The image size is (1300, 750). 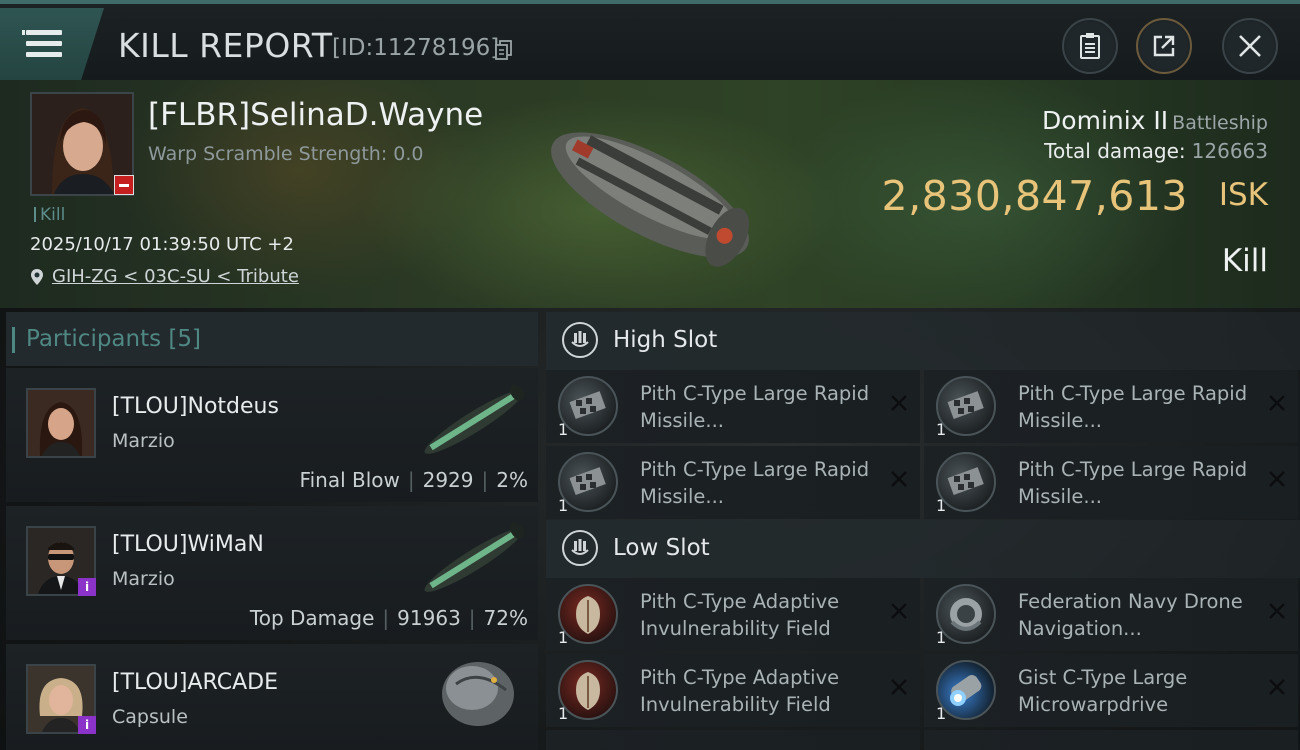 I want to click on isk-unit: ISK, so click(x=1243, y=195).